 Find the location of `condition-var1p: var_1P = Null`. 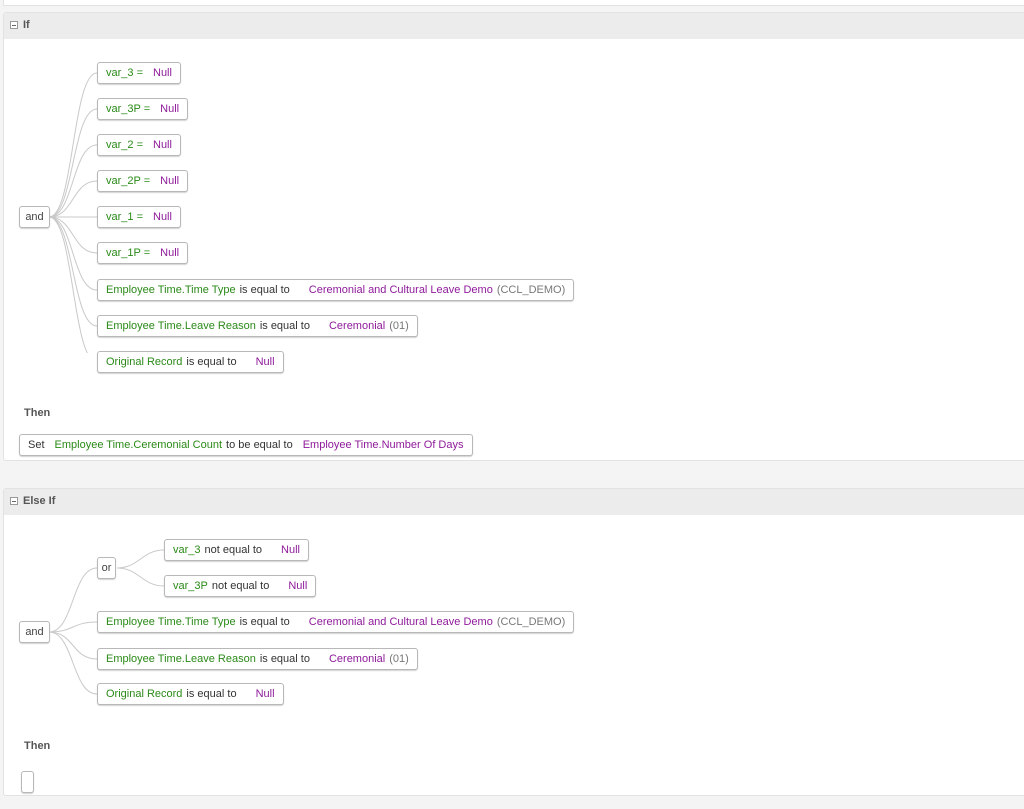

condition-var1p: var_1P = Null is located at coordinates (143, 253).